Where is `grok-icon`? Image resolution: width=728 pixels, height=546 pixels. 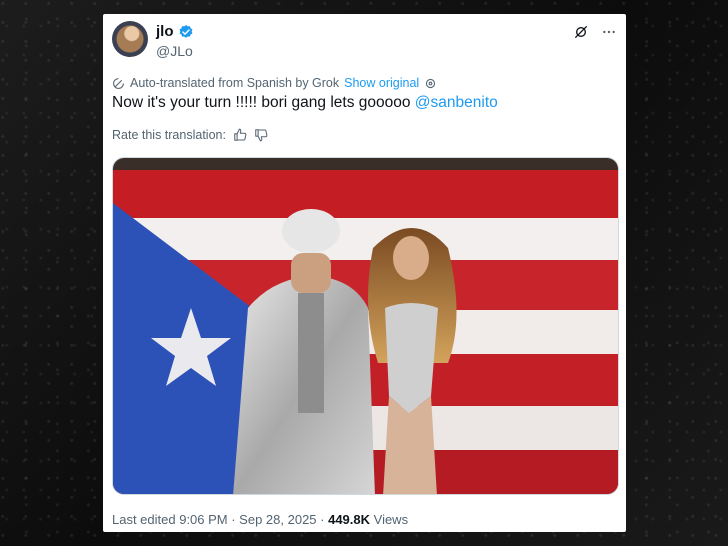 grok-icon is located at coordinates (581, 32).